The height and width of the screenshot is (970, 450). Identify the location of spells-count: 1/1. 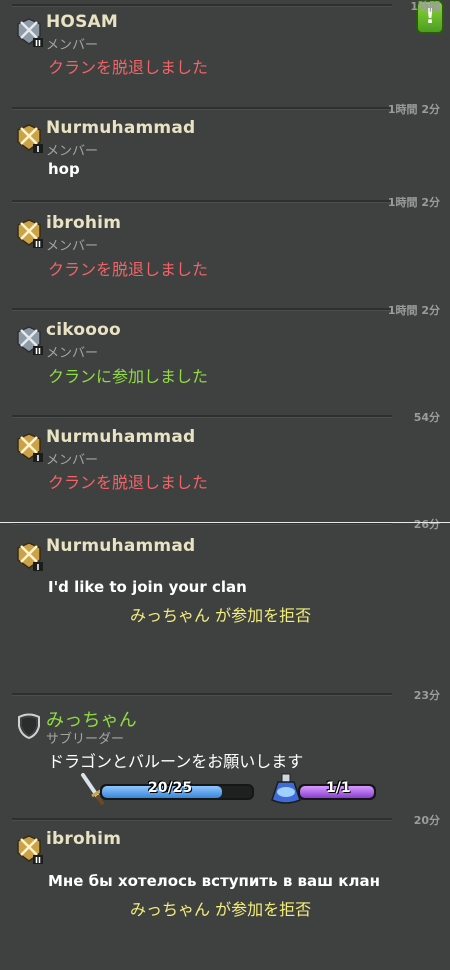
(338, 788).